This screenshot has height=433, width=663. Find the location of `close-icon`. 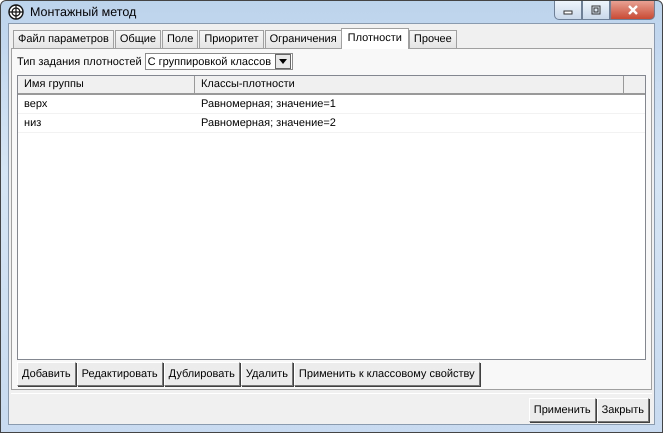

close-icon is located at coordinates (632, 10).